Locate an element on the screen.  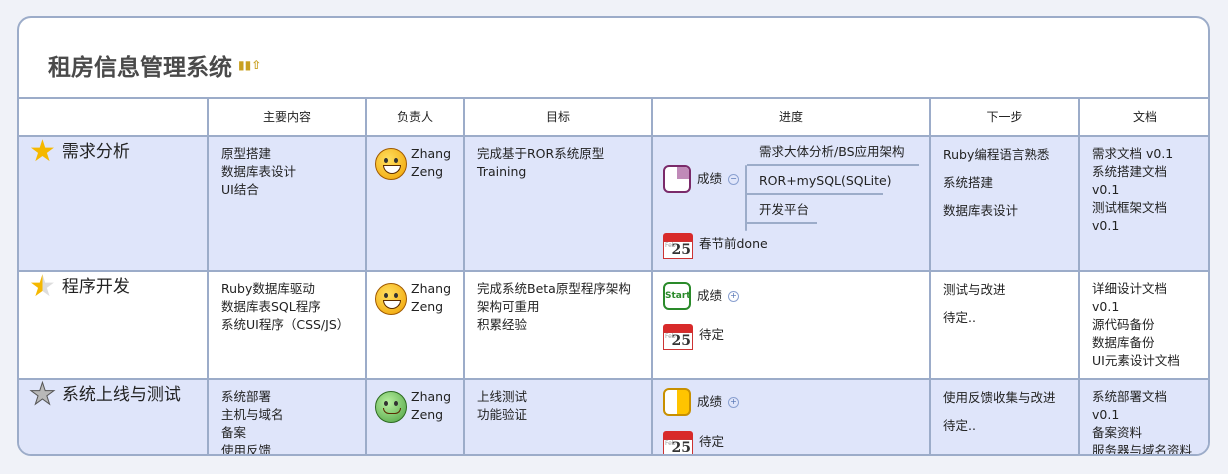
next-step: 系统搭建 is located at coordinates (968, 182).